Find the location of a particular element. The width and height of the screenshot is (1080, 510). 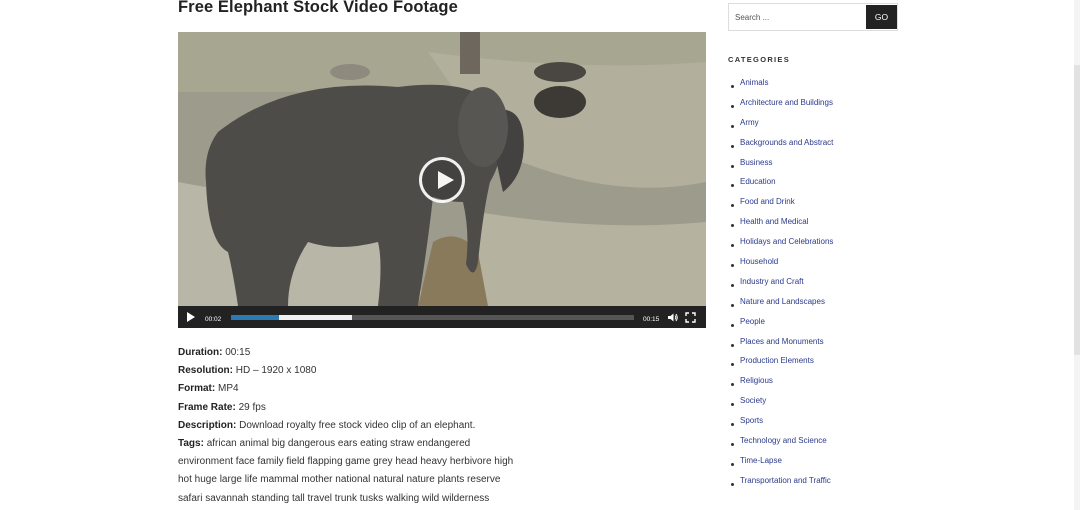

list-item: Transportation and Traffic is located at coordinates (782, 486).